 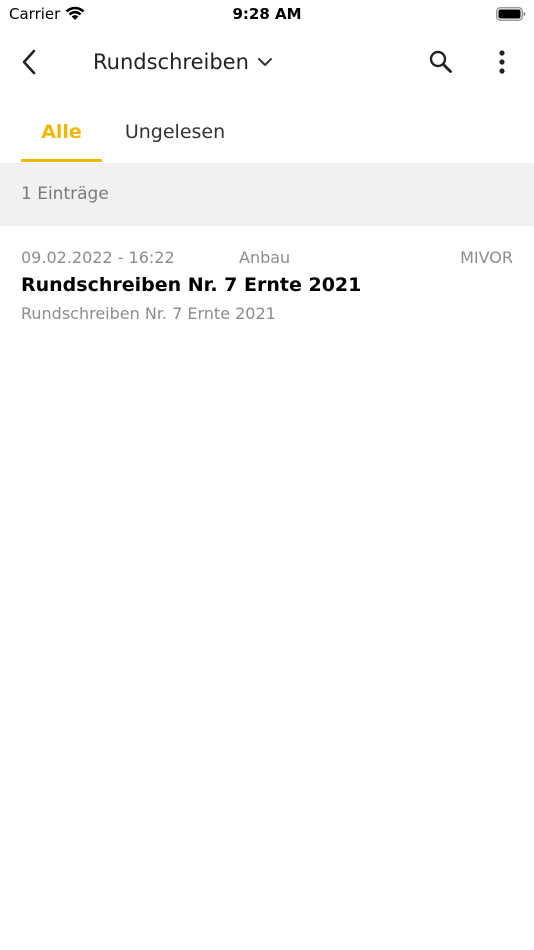 I want to click on tab-bar: Alle Ungelesen, so click(x=267, y=131).